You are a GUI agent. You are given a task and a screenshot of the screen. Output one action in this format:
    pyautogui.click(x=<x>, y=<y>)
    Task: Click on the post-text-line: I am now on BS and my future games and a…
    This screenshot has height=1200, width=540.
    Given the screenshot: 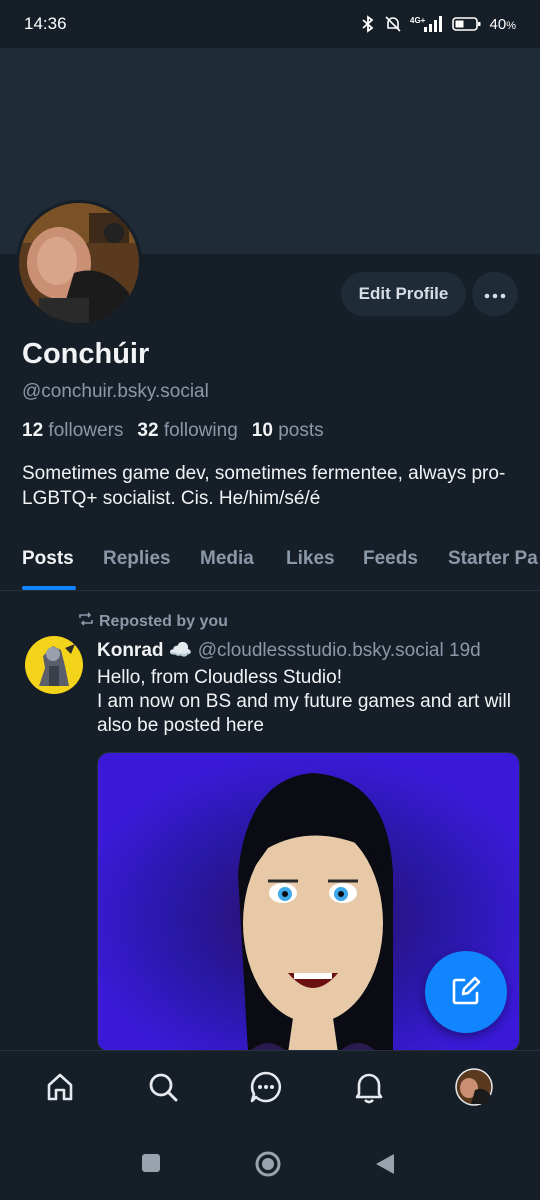 What is the action you would take?
    pyautogui.click(x=304, y=713)
    